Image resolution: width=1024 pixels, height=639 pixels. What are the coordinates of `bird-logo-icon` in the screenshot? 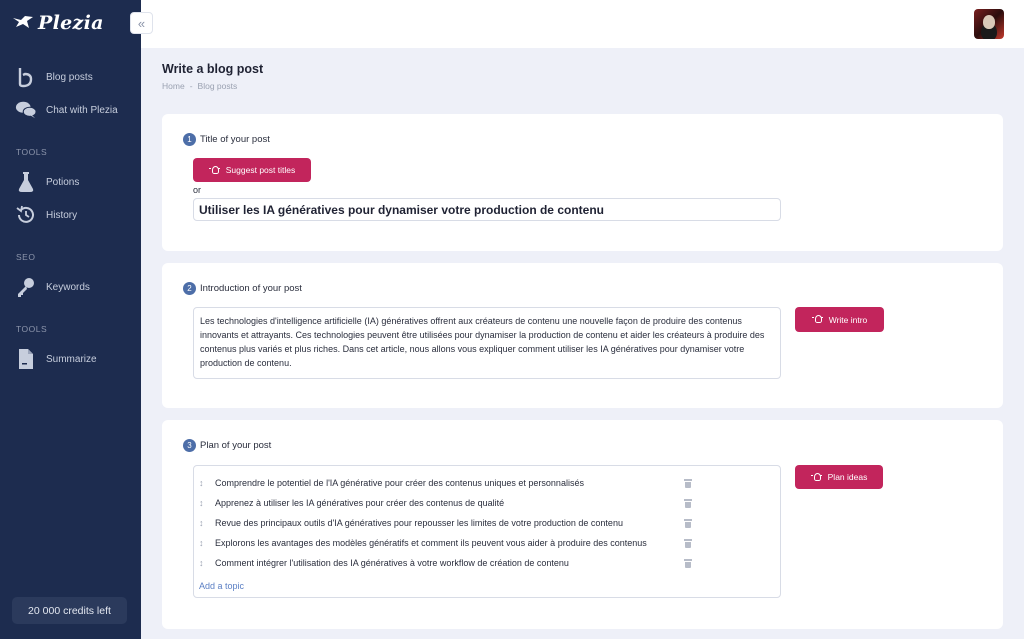 It's located at (23, 22).